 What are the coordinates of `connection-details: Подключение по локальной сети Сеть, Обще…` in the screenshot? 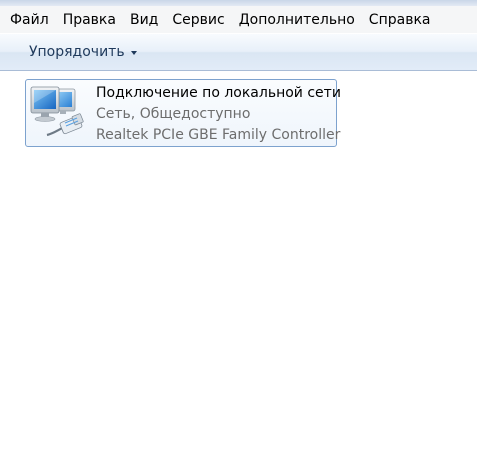 It's located at (218, 114).